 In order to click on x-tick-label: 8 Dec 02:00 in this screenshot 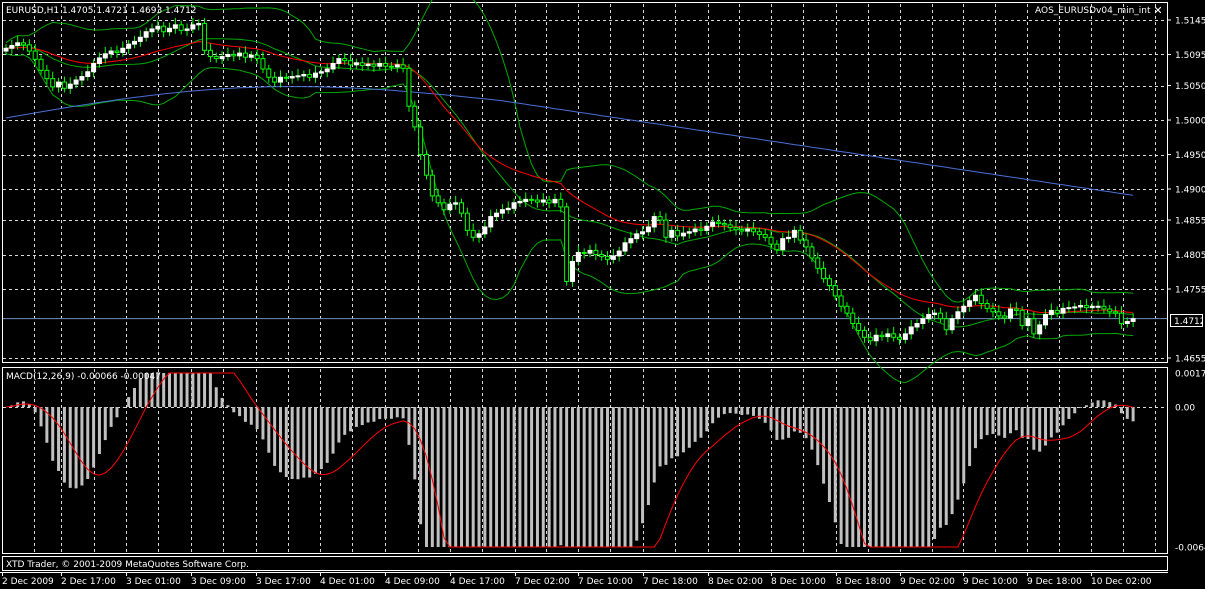, I will do `click(735, 582)`.